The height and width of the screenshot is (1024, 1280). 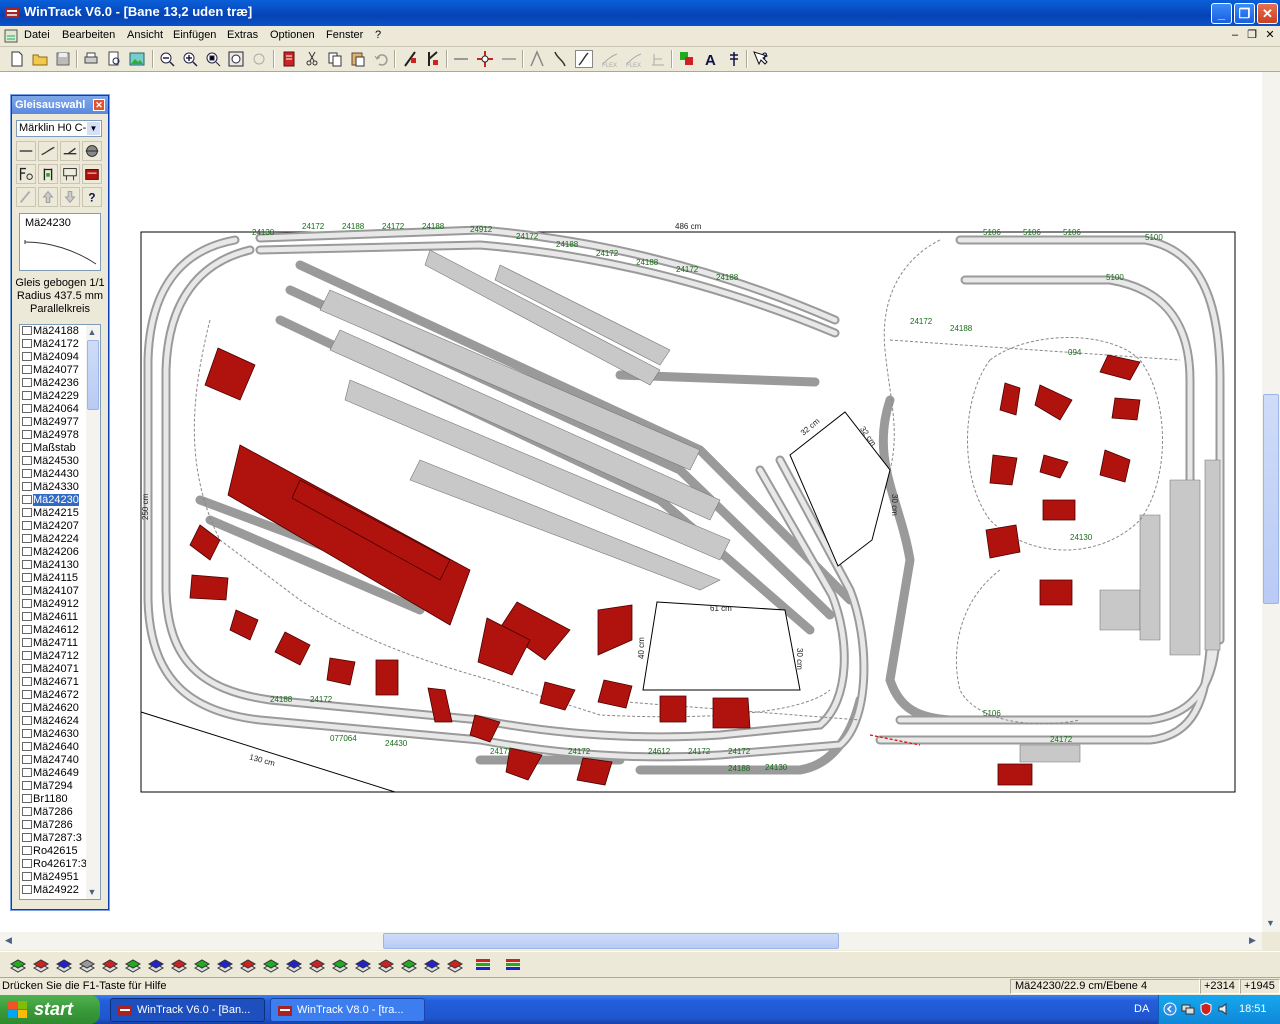 What do you see at coordinates (461, 59) in the screenshot?
I see `connect-icon` at bounding box center [461, 59].